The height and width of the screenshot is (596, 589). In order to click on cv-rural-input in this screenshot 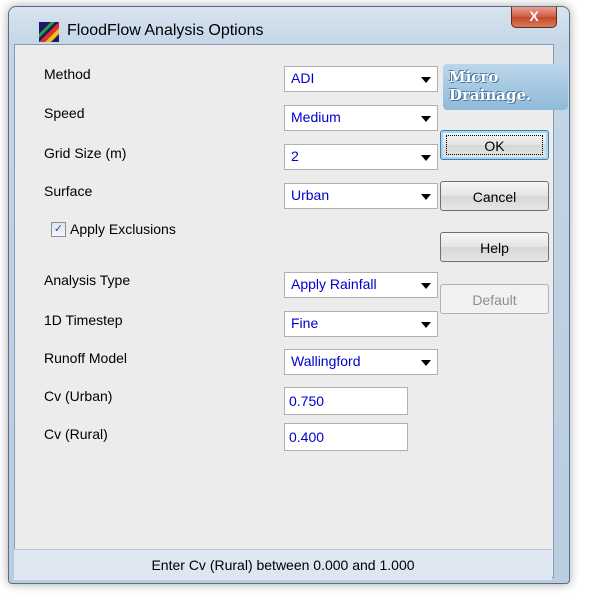, I will do `click(344, 437)`.